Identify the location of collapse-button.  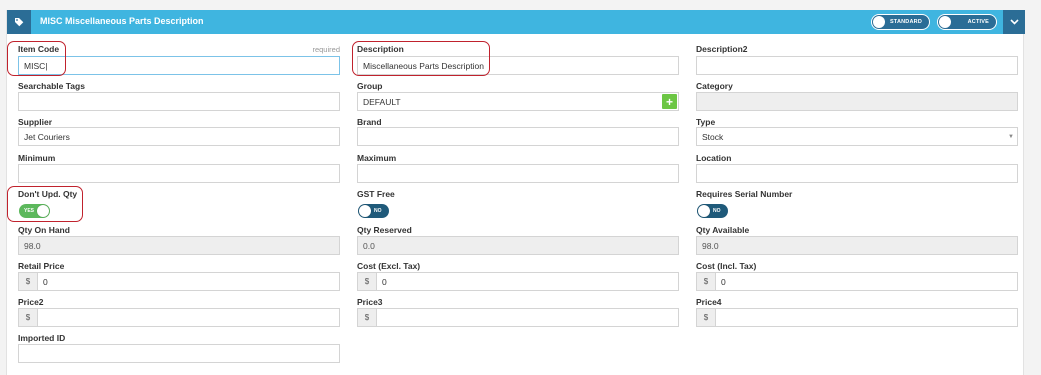
(1014, 22).